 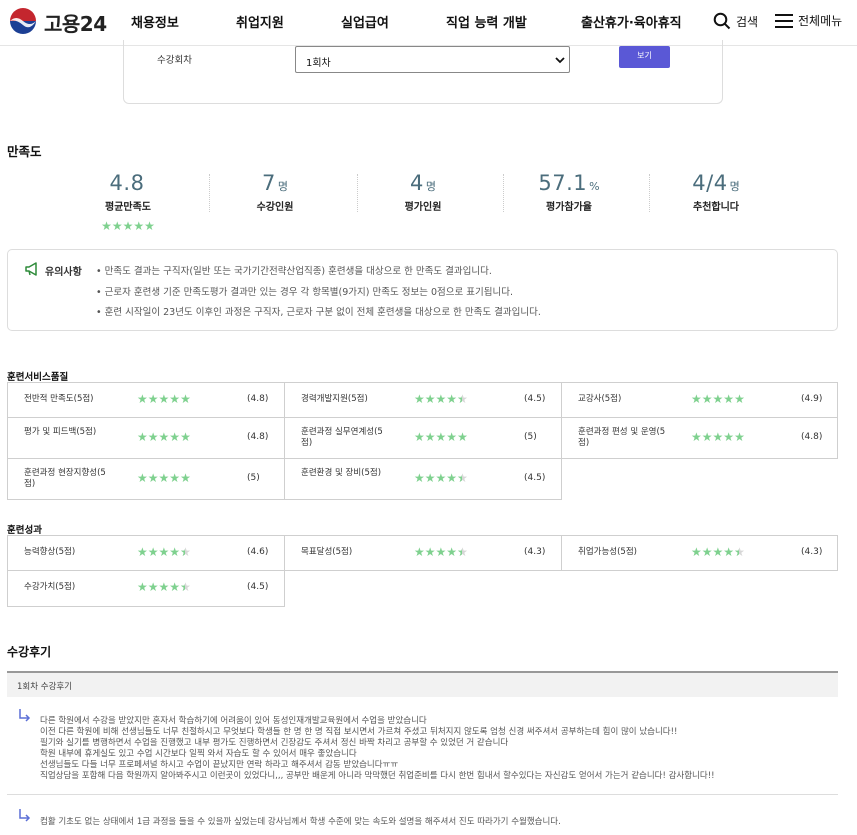 I want to click on nav-item-employment-support: 취업지원, so click(x=260, y=21).